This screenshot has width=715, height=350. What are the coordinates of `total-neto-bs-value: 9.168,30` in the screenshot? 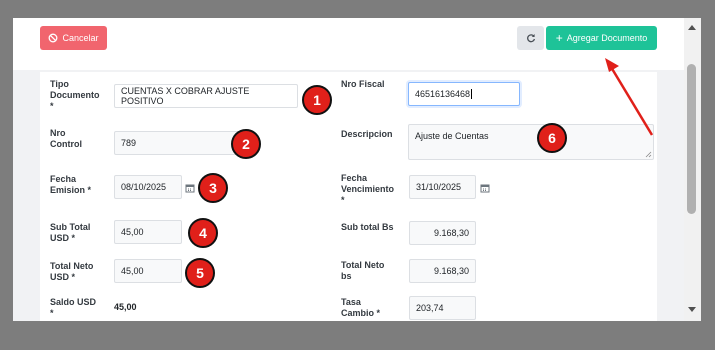 It's located at (451, 271).